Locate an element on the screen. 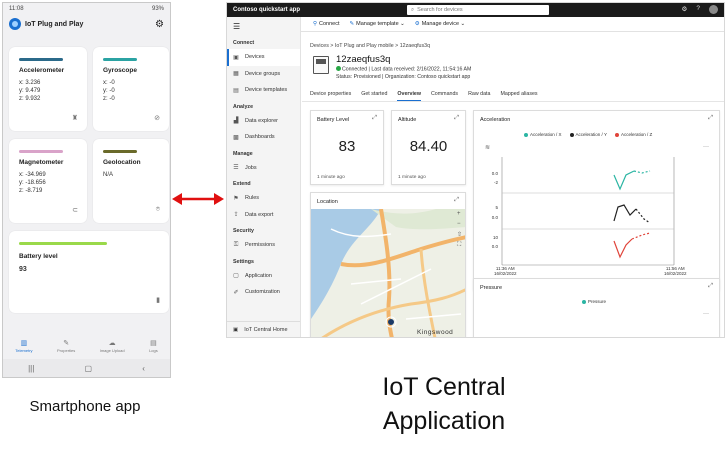 Image resolution: width=725 pixels, height=453 pixels. sidebar-item-dashboards: ▩ Dashboards is located at coordinates (263, 137).